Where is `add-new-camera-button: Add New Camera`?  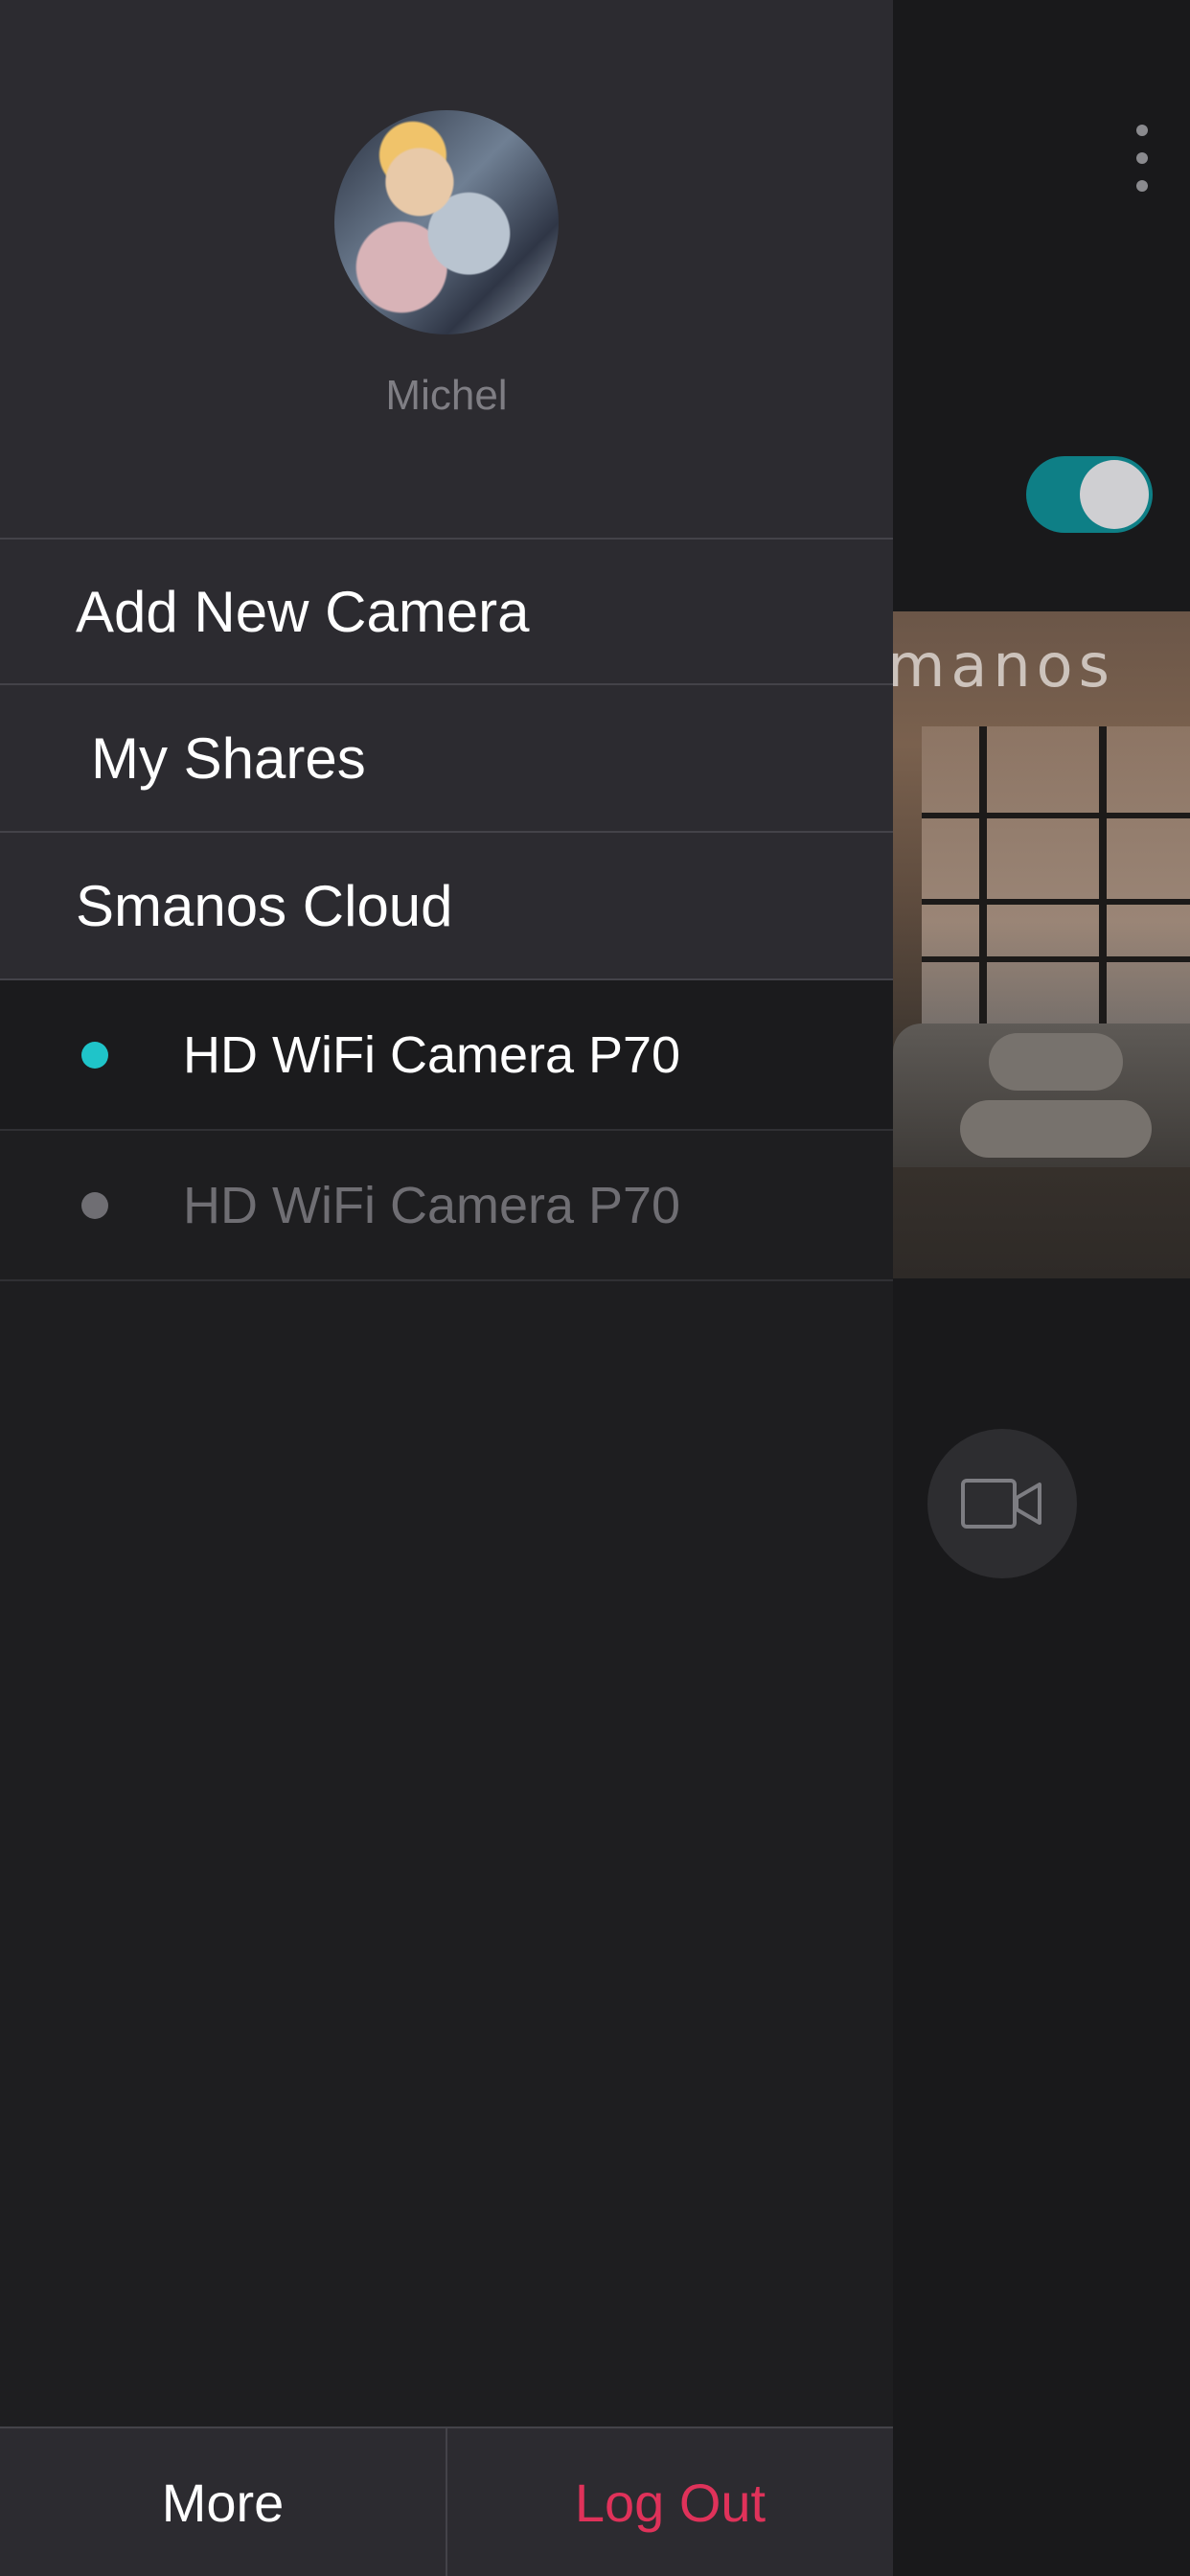 add-new-camera-button: Add New Camera is located at coordinates (447, 611).